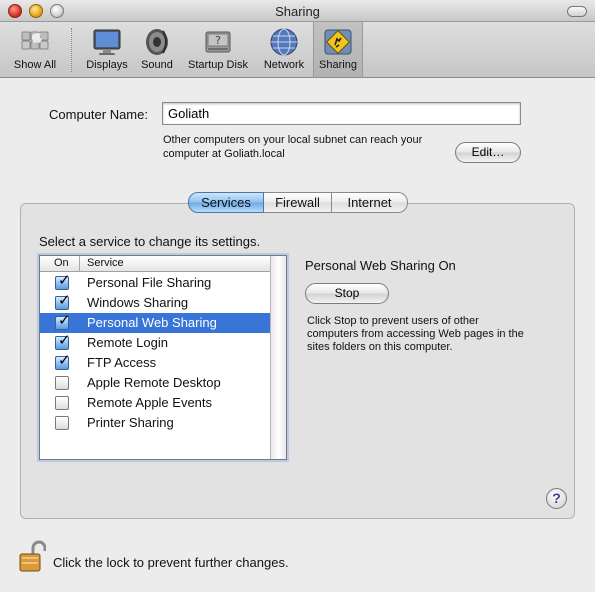 This screenshot has width=595, height=592. I want to click on table-row: Printer Sharing, so click(155, 423).